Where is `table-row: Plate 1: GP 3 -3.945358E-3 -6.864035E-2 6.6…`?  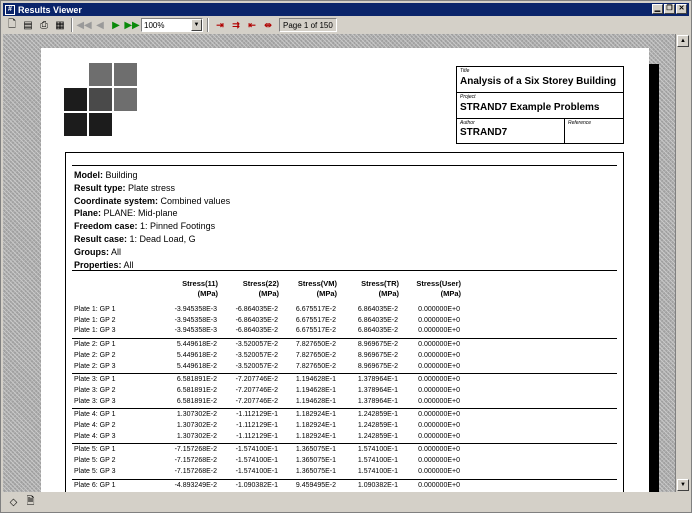
table-row: Plate 1: GP 3 -3.945358E-3 -6.864035E-2 6.6… is located at coordinates (344, 331).